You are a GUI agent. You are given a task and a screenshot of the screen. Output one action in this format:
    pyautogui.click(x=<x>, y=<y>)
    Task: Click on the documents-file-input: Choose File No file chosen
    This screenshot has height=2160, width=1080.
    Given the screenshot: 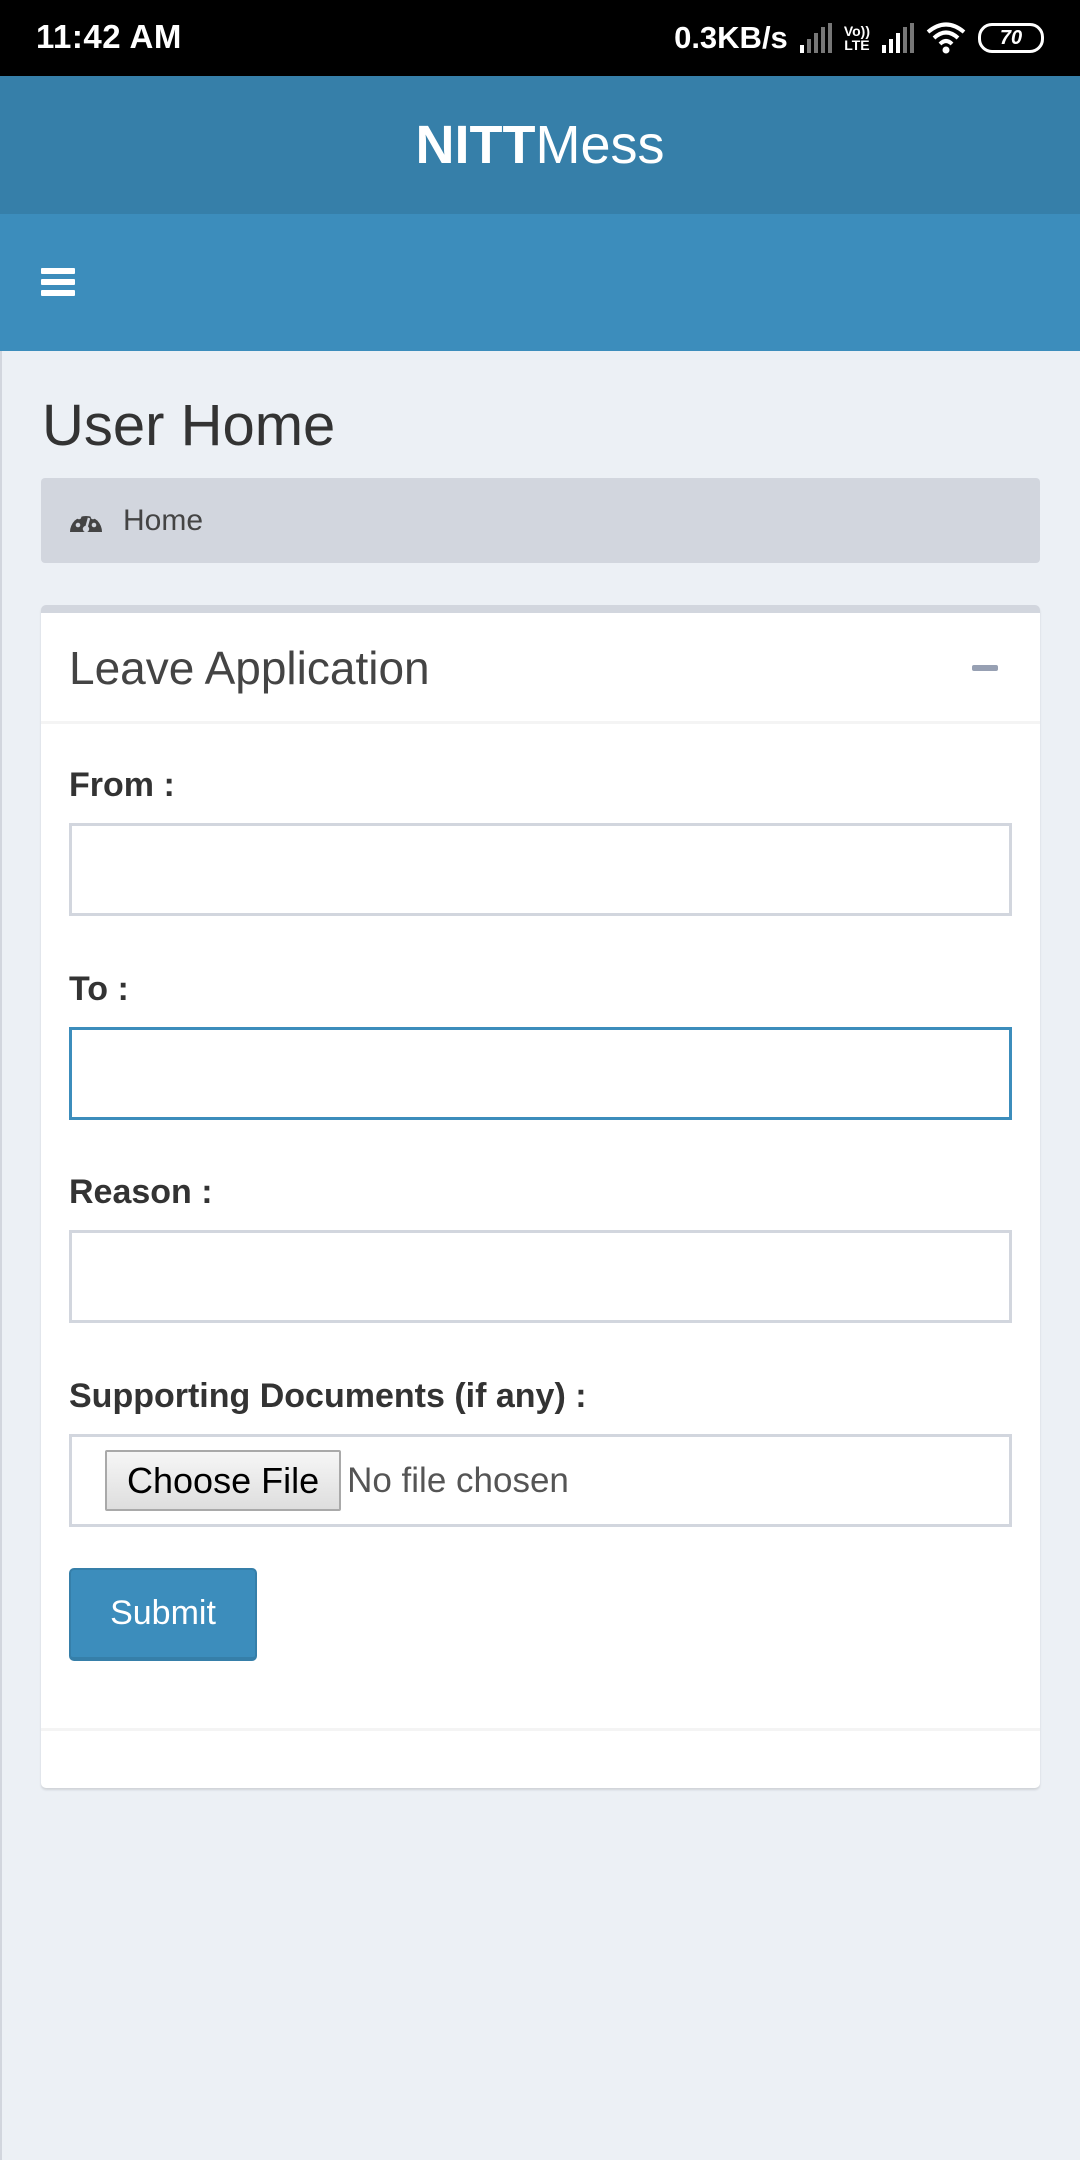 What is the action you would take?
    pyautogui.click(x=540, y=1480)
    